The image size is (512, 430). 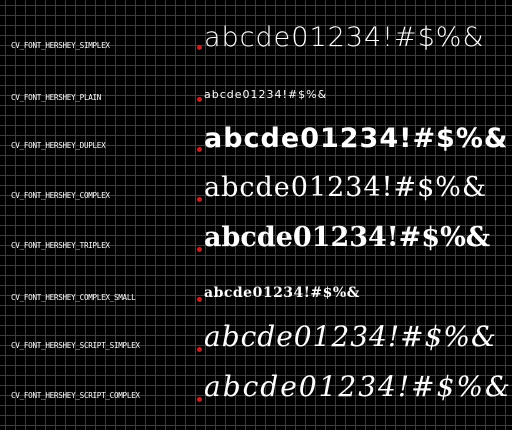 I want to click on font-name-label: CV_FONT_HERSHEY_PLAIN, so click(x=56, y=97).